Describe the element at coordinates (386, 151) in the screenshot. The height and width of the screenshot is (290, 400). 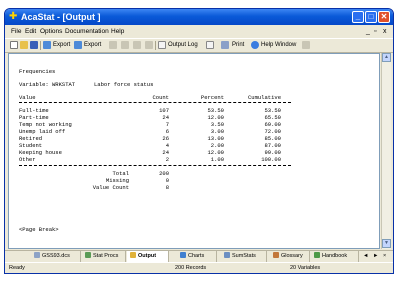
I see `vertical-scrollbar: ▲ ▼` at that location.